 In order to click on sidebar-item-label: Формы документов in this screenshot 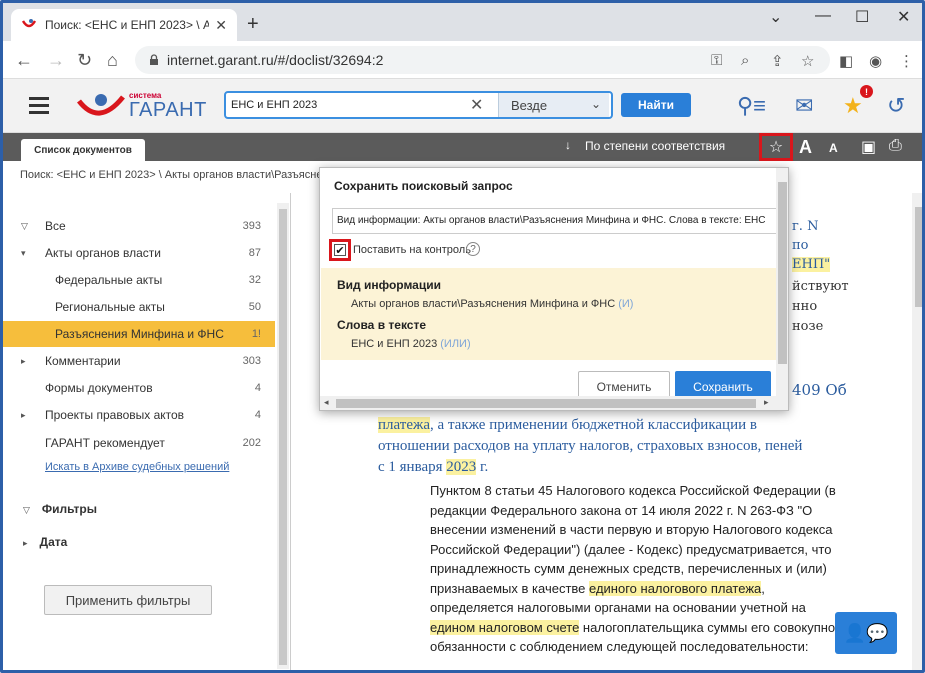, I will do `click(99, 388)`.